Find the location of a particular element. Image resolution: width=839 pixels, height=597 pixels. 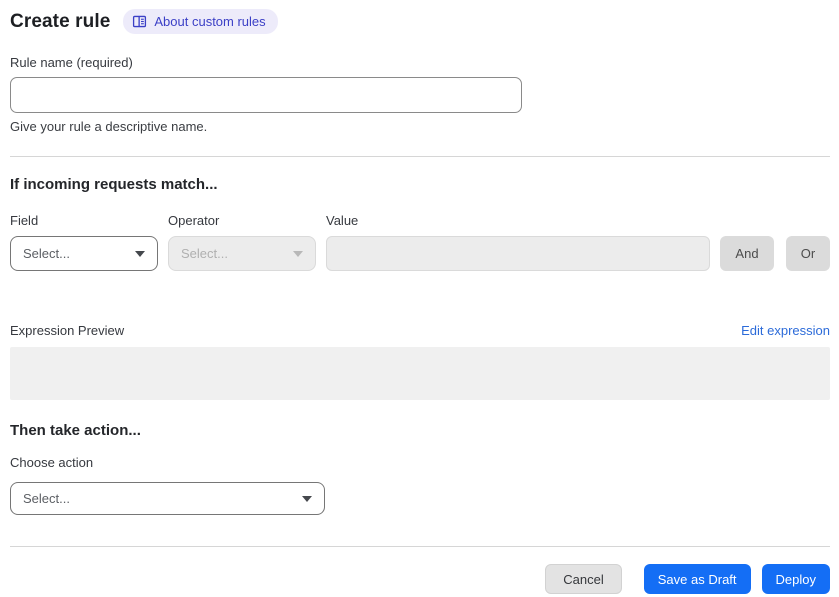

field-label: Field is located at coordinates (24, 220).